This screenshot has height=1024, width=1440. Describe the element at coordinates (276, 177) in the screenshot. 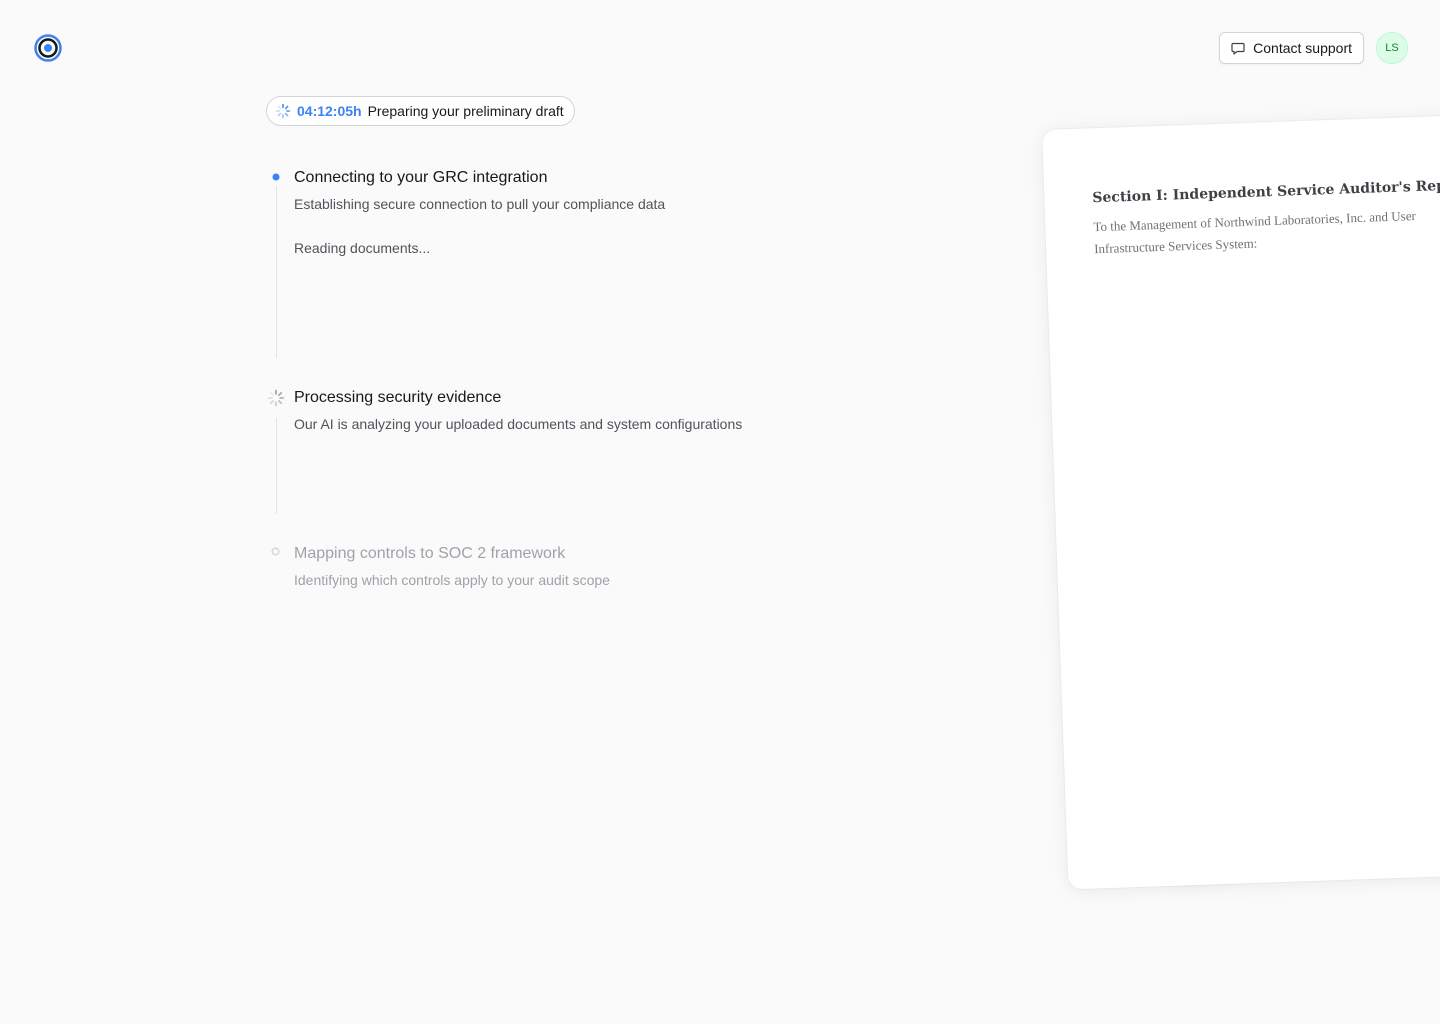

I see `step-active-dot-icon` at that location.